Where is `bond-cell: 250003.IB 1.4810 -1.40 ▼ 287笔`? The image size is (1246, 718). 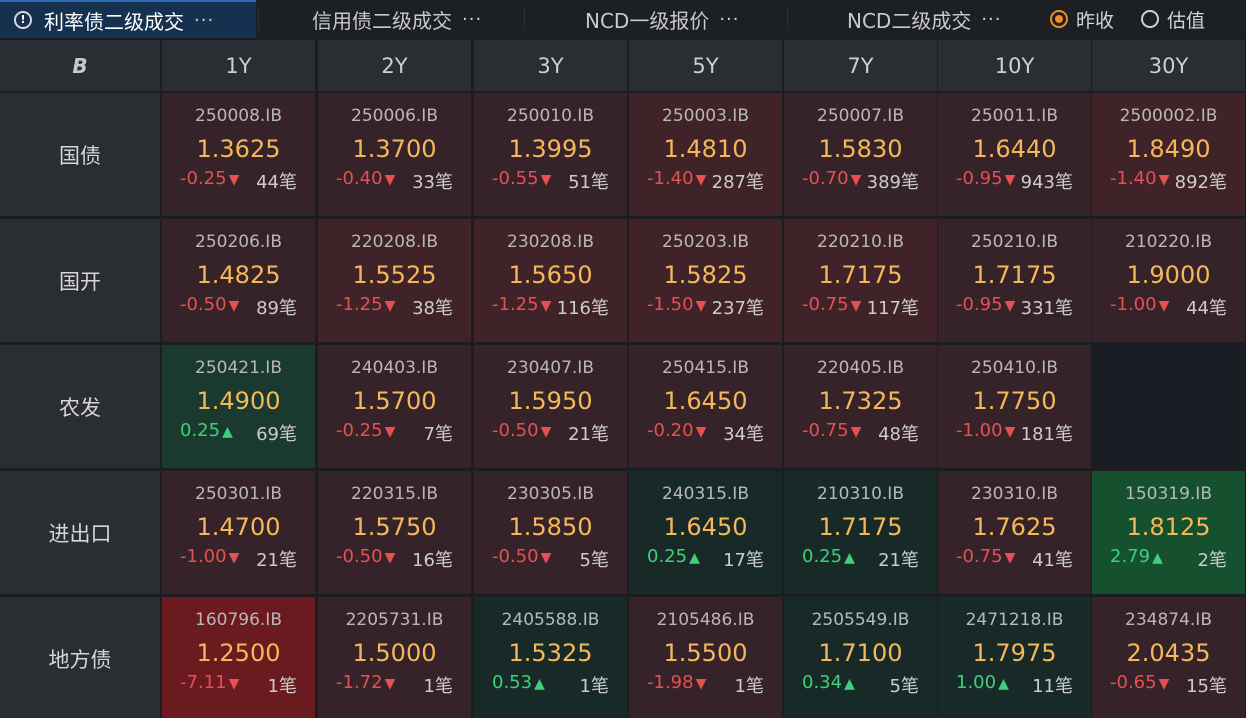 bond-cell: 250003.IB 1.4810 -1.40 ▼ 287笔 is located at coordinates (705, 154).